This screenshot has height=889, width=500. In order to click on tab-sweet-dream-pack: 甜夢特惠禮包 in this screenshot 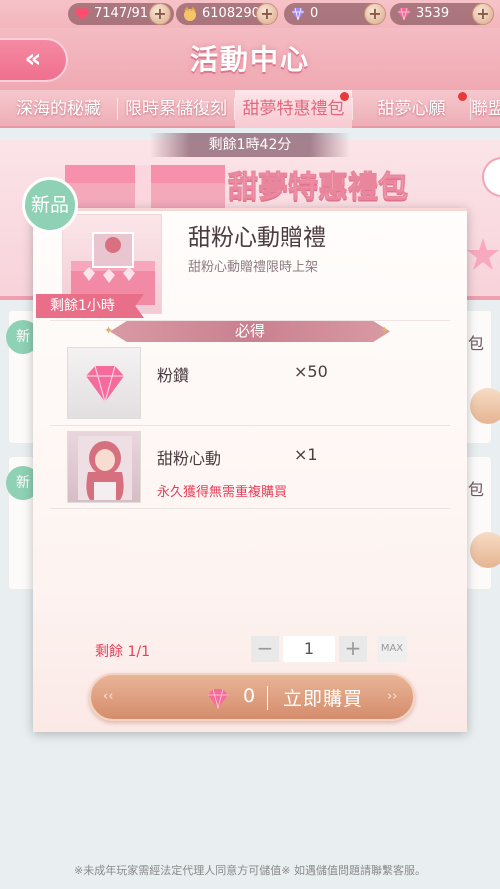, I will do `click(293, 109)`.